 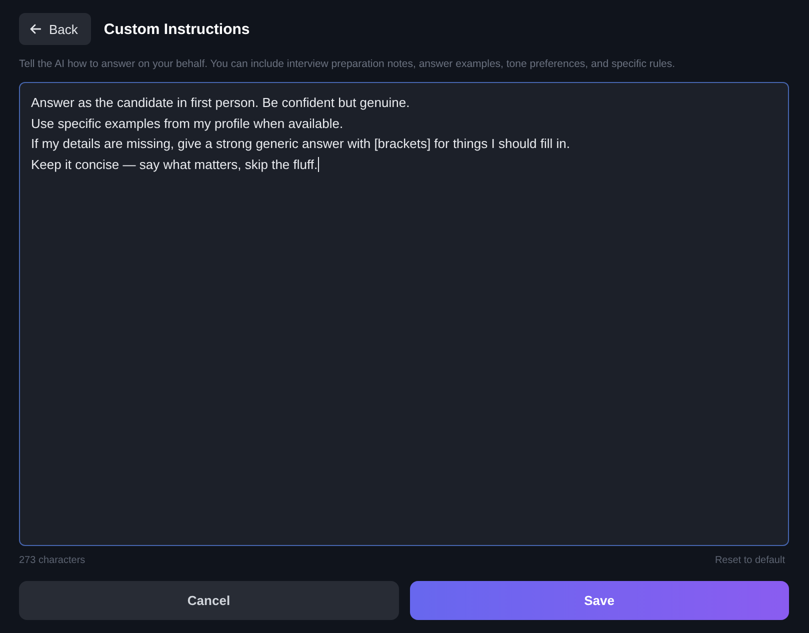 What do you see at coordinates (599, 600) in the screenshot?
I see `save-button: Save` at bounding box center [599, 600].